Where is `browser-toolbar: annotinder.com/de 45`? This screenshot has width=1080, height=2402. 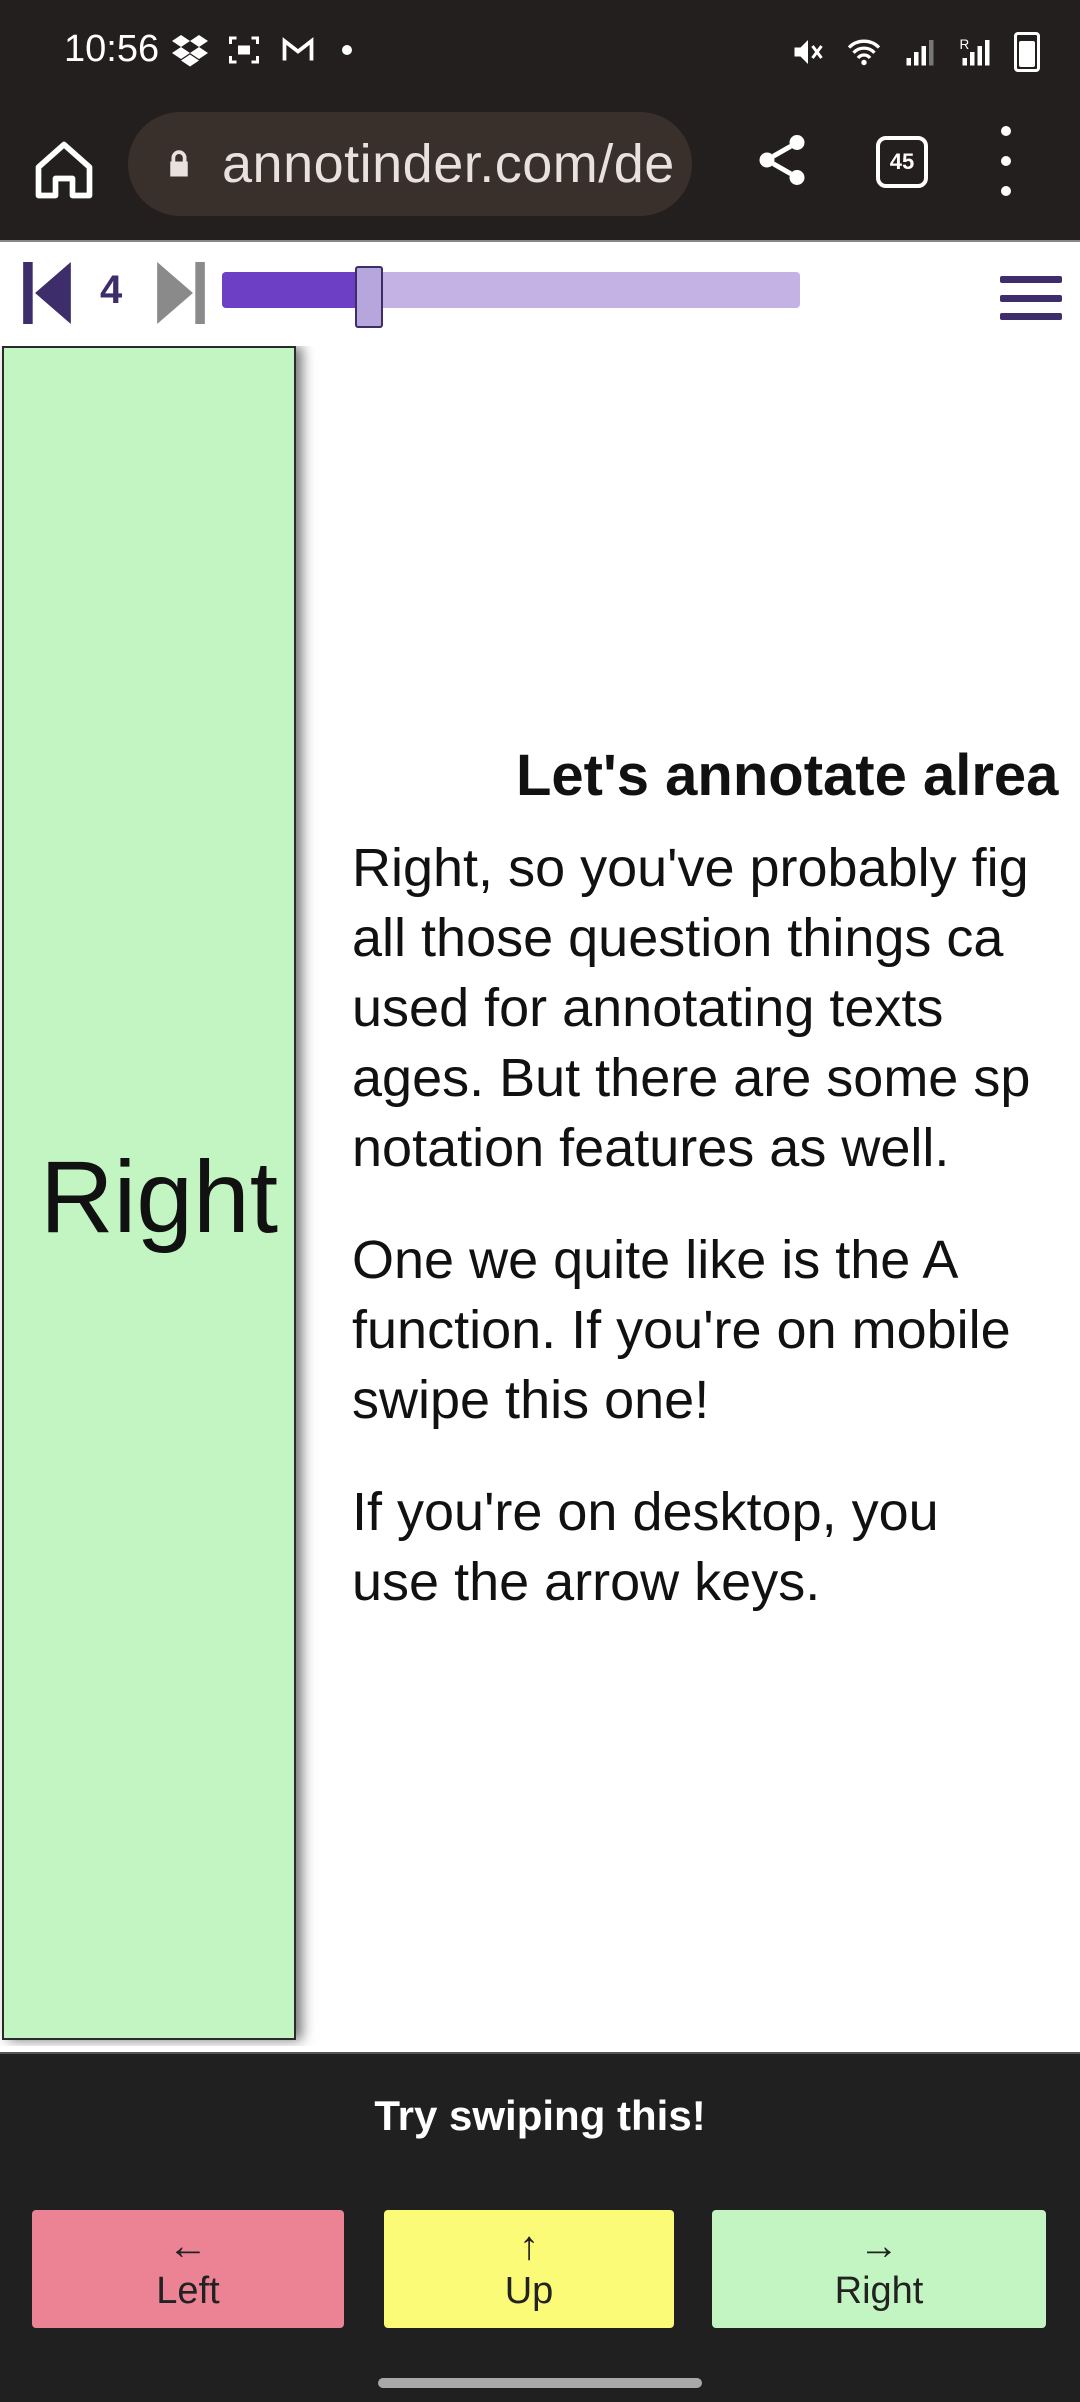 browser-toolbar: annotinder.com/de 45 is located at coordinates (540, 174).